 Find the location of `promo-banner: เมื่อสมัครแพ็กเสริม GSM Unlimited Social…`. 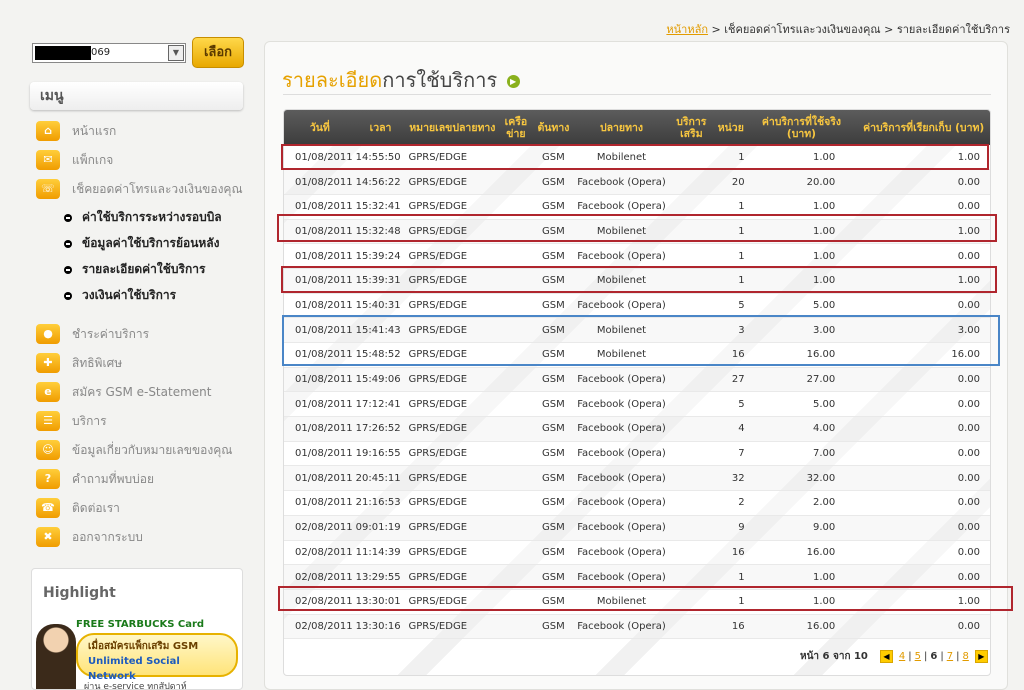

promo-banner: เมื่อสมัครแพ็กเสริม GSM Unlimited Social… is located at coordinates (157, 657).